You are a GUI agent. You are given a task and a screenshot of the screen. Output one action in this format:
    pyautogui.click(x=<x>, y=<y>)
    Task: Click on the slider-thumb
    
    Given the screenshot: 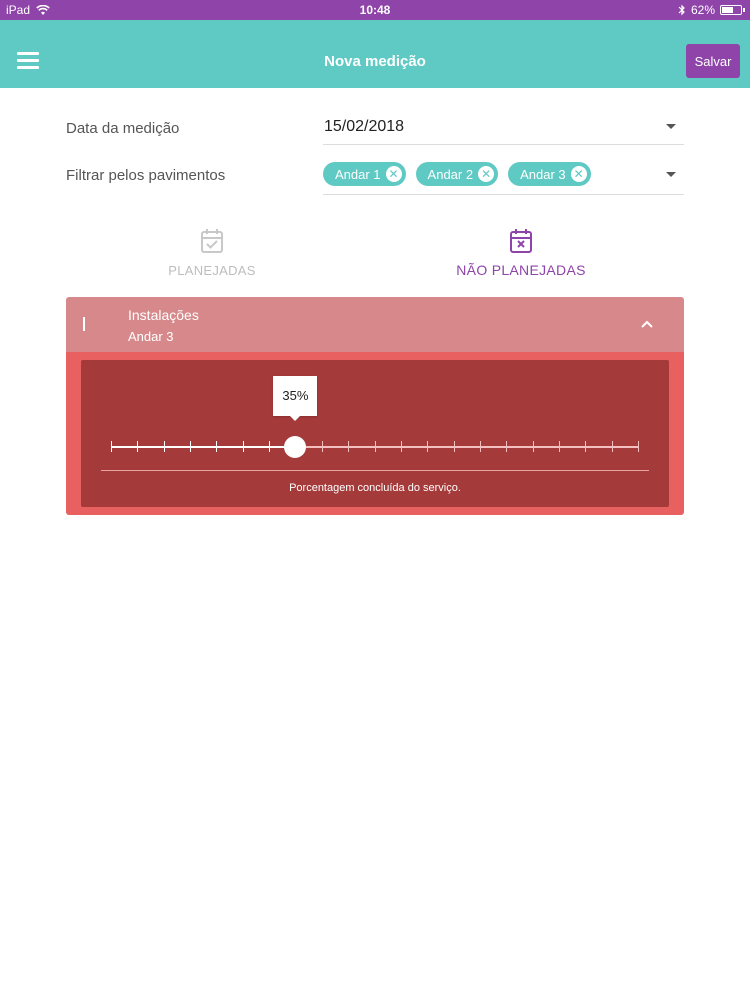 What is the action you would take?
    pyautogui.click(x=295, y=447)
    